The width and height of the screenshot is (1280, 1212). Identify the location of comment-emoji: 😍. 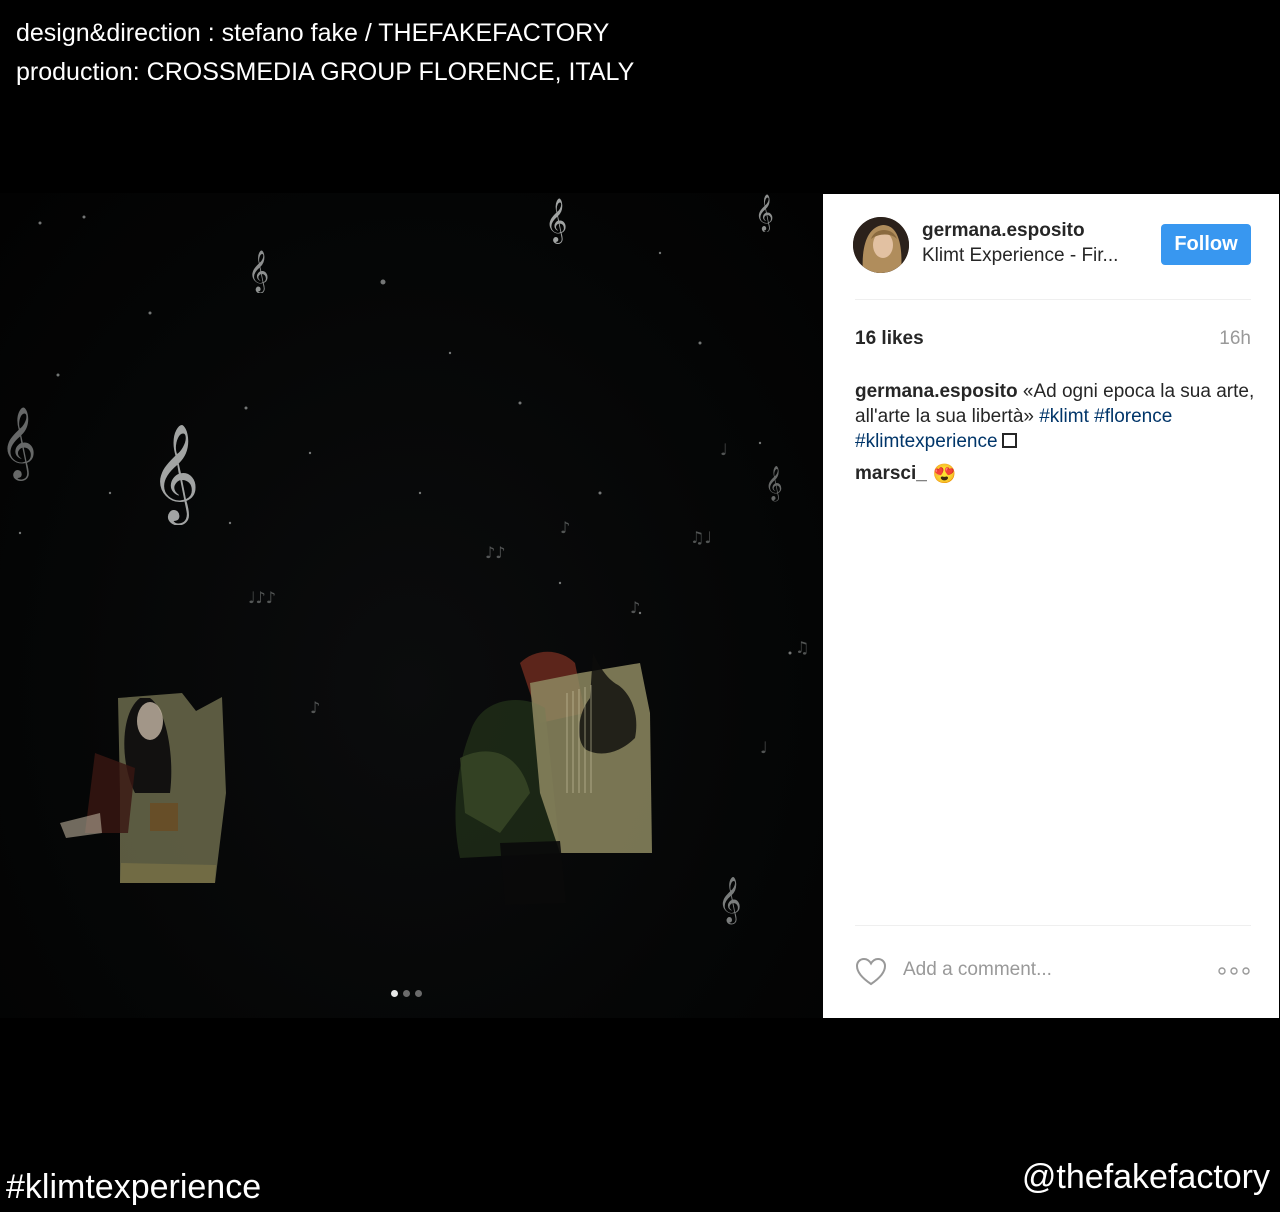
(944, 474).